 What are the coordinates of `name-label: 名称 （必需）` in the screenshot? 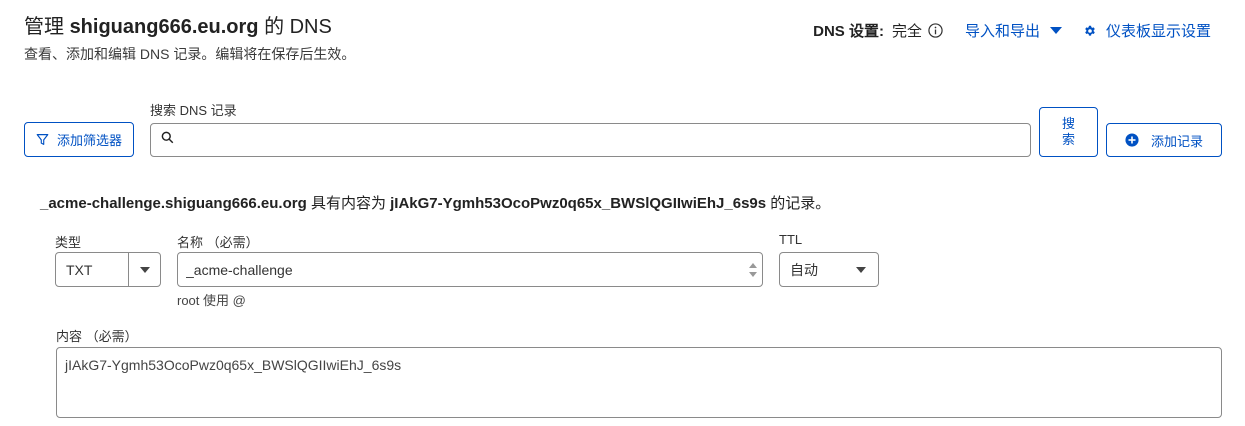 It's located at (218, 242).